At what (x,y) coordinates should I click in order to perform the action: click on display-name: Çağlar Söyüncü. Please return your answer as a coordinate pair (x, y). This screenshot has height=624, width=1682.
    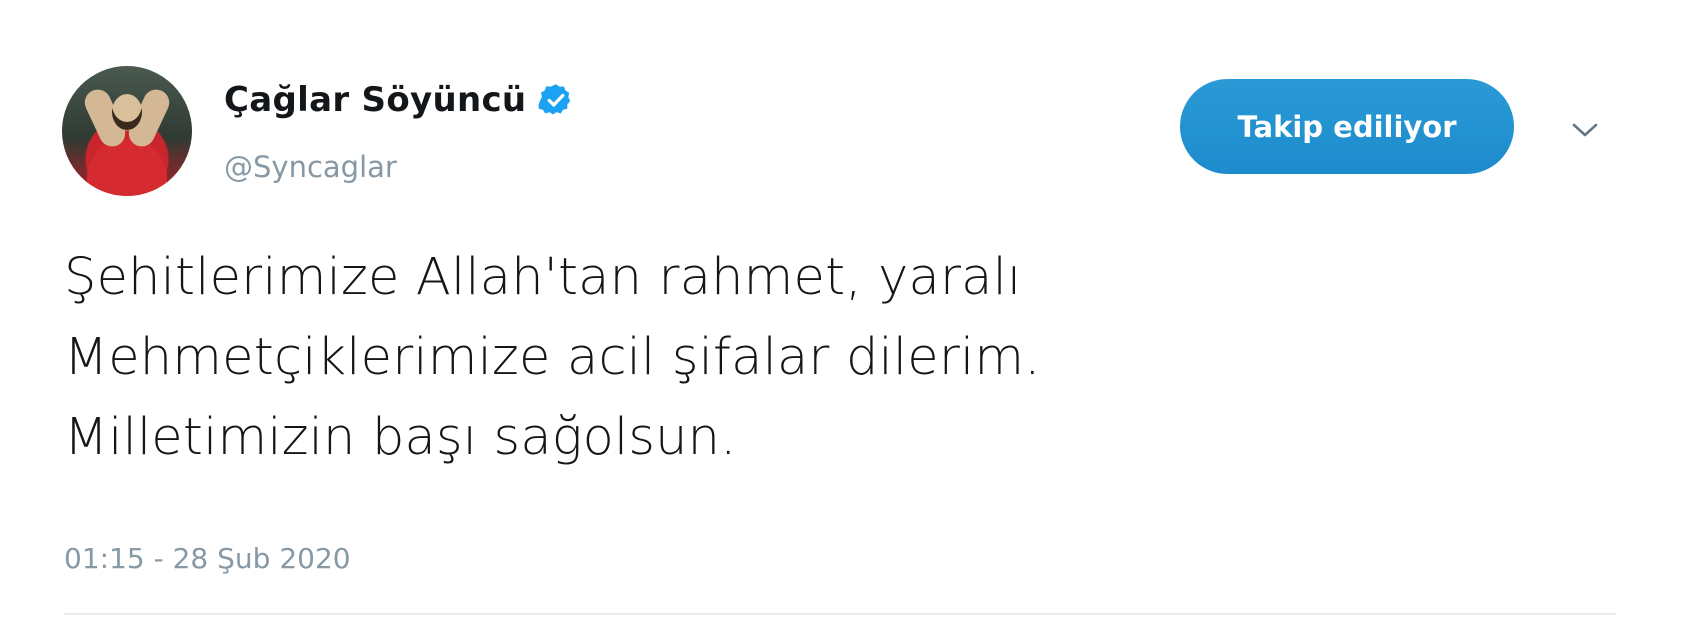
    Looking at the image, I should click on (375, 100).